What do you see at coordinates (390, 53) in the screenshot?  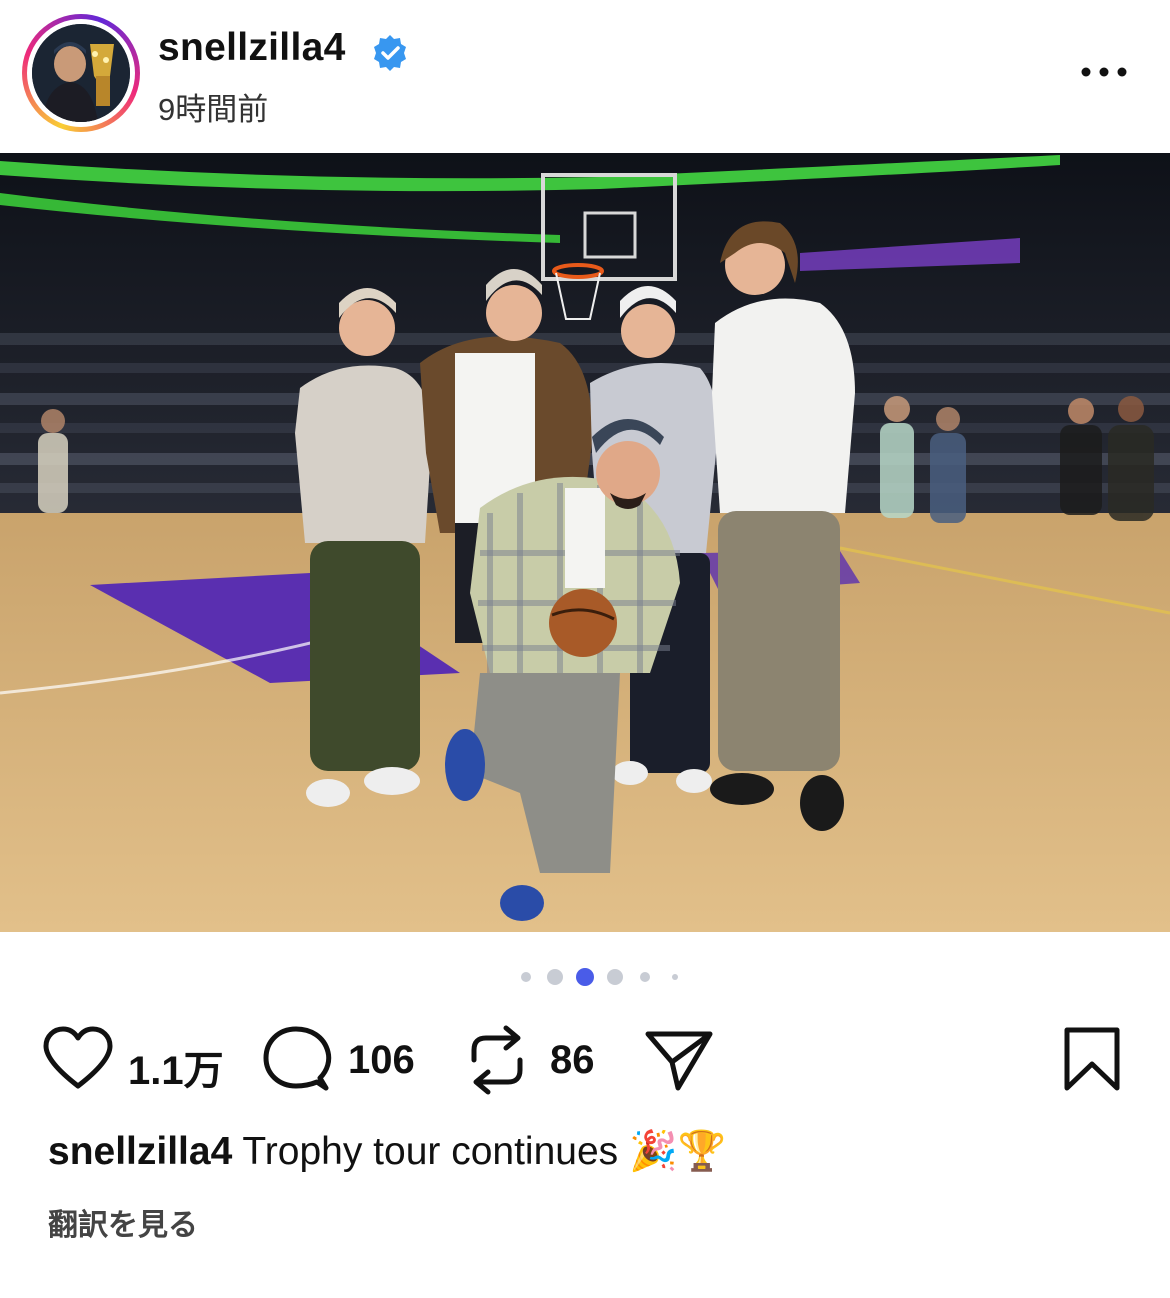 I see `verified-icon` at bounding box center [390, 53].